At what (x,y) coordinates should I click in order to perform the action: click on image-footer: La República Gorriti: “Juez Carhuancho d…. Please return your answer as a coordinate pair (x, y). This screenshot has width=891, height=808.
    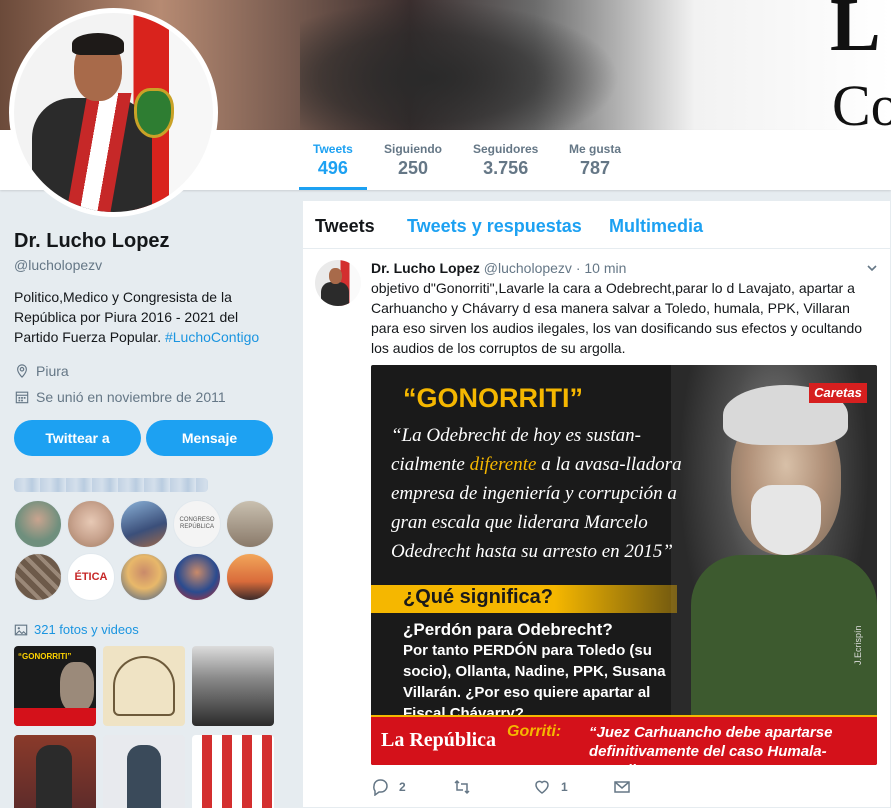
    Looking at the image, I should click on (624, 740).